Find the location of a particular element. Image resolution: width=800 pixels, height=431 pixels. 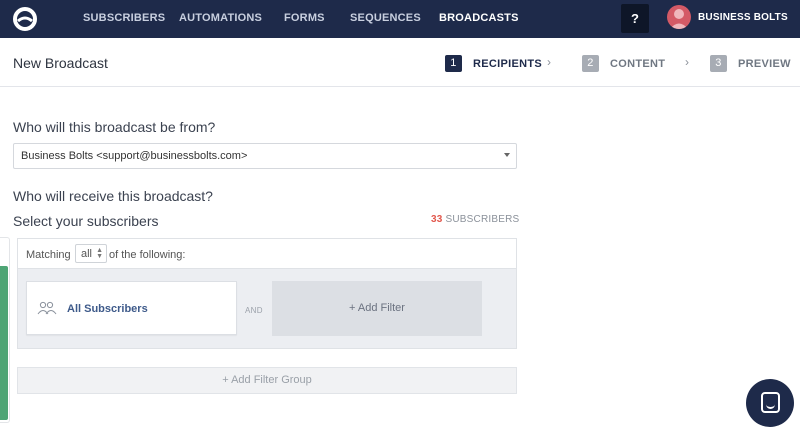

step-preview: 3 PREVIEW is located at coordinates (750, 63).